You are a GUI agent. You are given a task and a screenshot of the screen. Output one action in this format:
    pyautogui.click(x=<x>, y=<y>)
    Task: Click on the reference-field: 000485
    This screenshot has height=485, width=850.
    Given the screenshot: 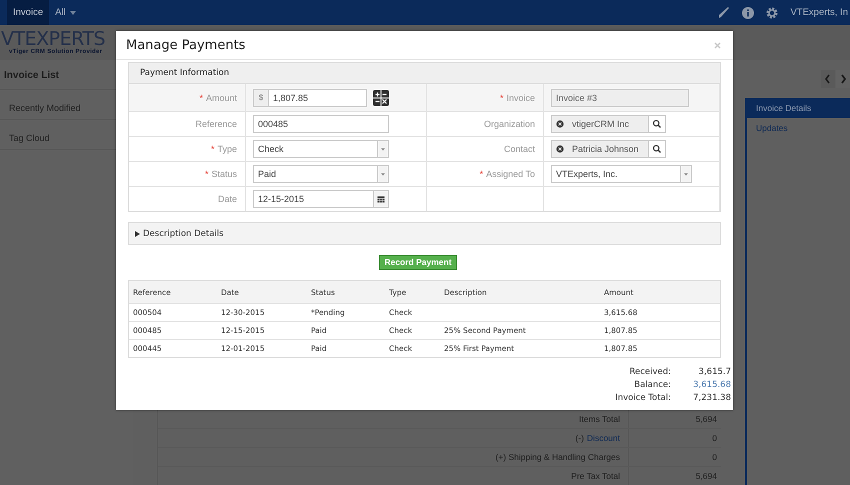 What is the action you would take?
    pyautogui.click(x=321, y=124)
    